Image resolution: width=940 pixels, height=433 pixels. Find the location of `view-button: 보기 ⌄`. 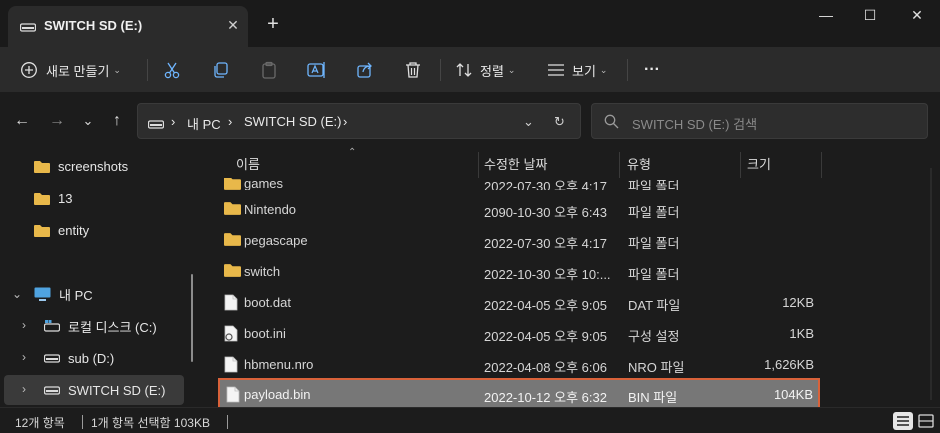

view-button: 보기 ⌄ is located at coordinates (577, 70).